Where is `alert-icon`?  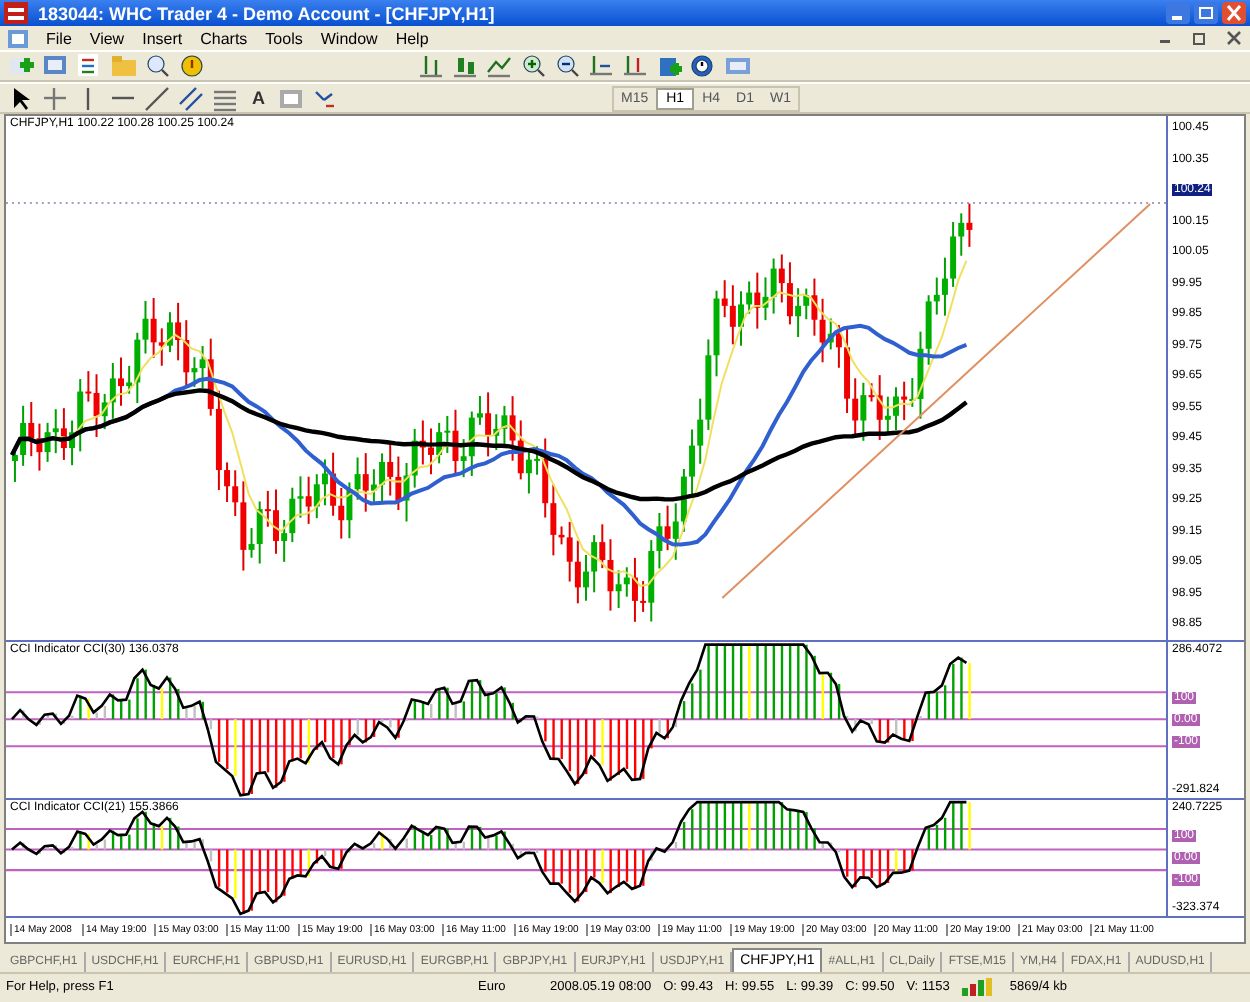
alert-icon is located at coordinates (192, 65).